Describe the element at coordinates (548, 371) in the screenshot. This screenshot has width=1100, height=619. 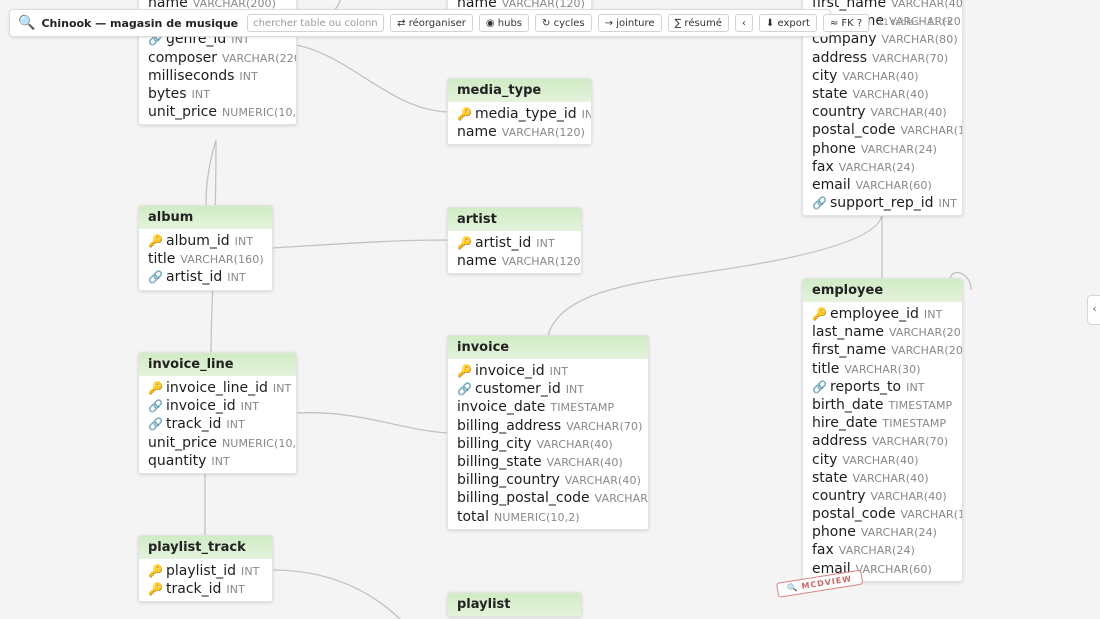
I see `column-row: 🔑 invoice_id INT` at that location.